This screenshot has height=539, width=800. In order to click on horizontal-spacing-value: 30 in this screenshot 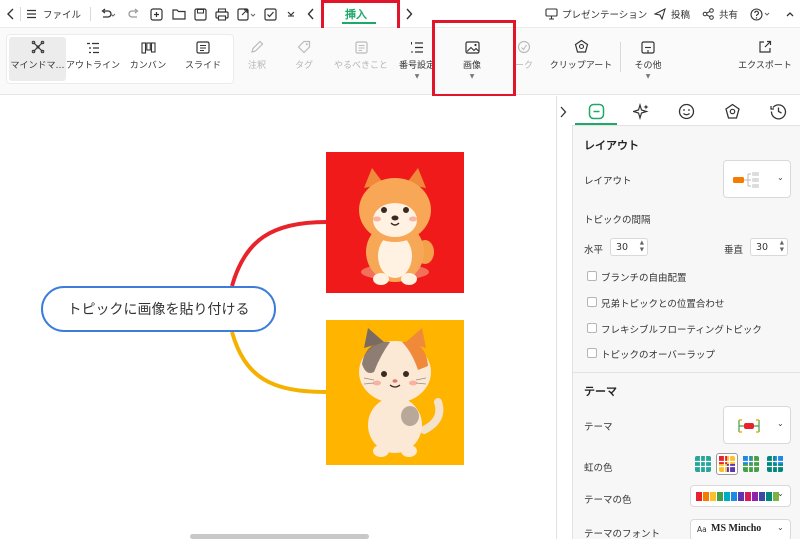, I will do `click(622, 247)`.